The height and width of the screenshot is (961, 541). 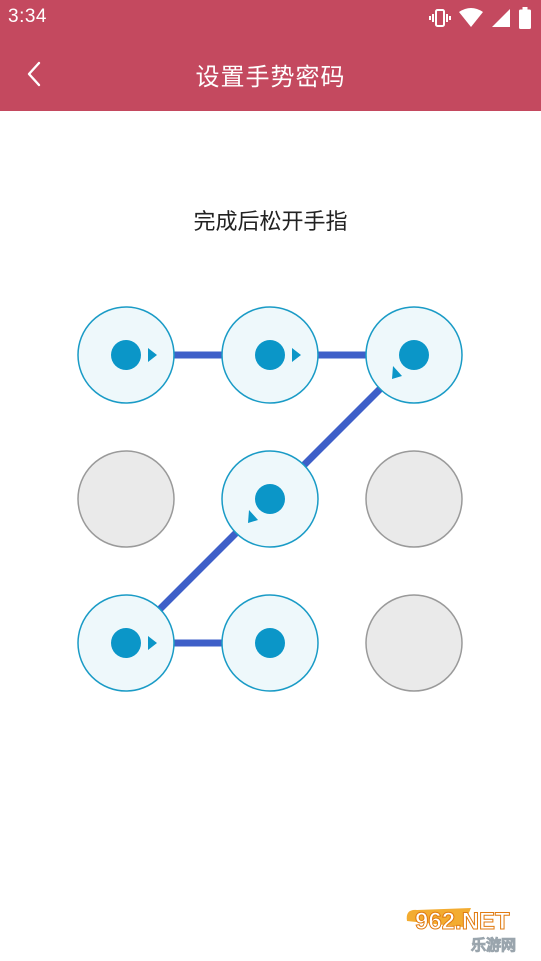 I want to click on watermark-brand: 962.NET, so click(x=462, y=921).